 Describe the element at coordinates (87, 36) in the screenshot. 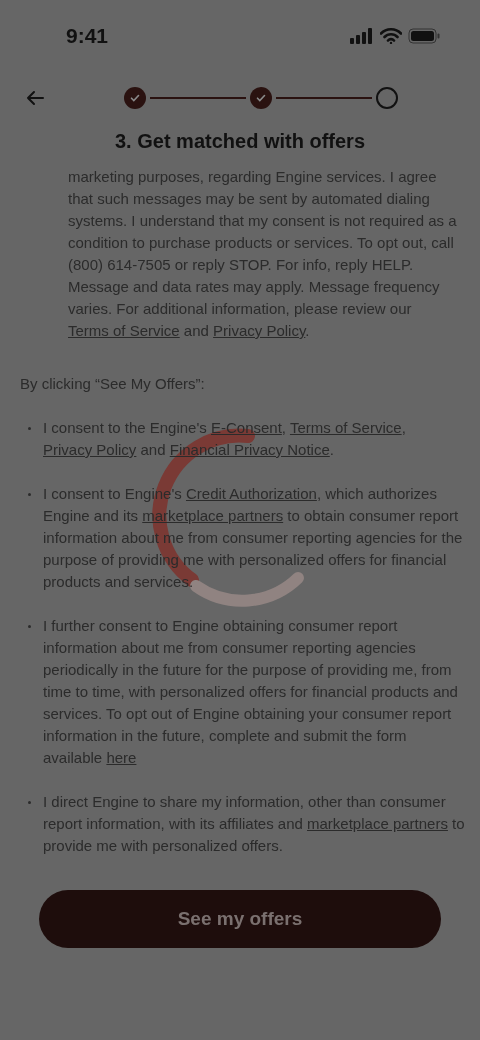

I see `status-time: 9:41` at that location.